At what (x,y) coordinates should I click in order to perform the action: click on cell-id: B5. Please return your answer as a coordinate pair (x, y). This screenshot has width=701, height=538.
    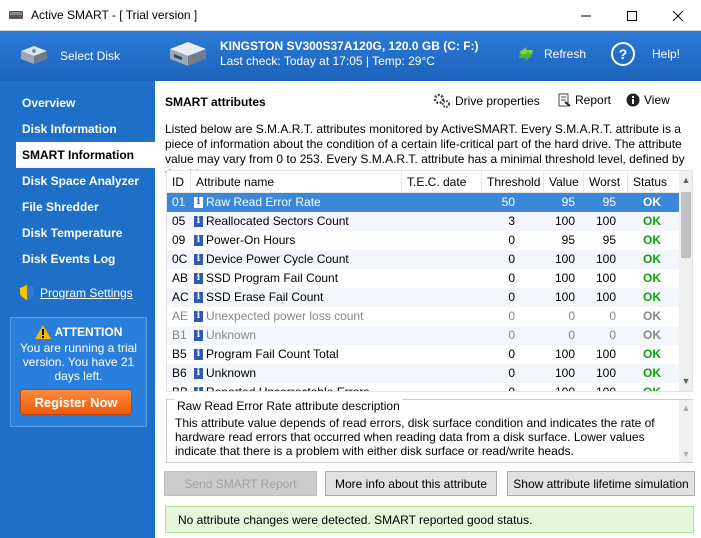
    Looking at the image, I should click on (179, 354).